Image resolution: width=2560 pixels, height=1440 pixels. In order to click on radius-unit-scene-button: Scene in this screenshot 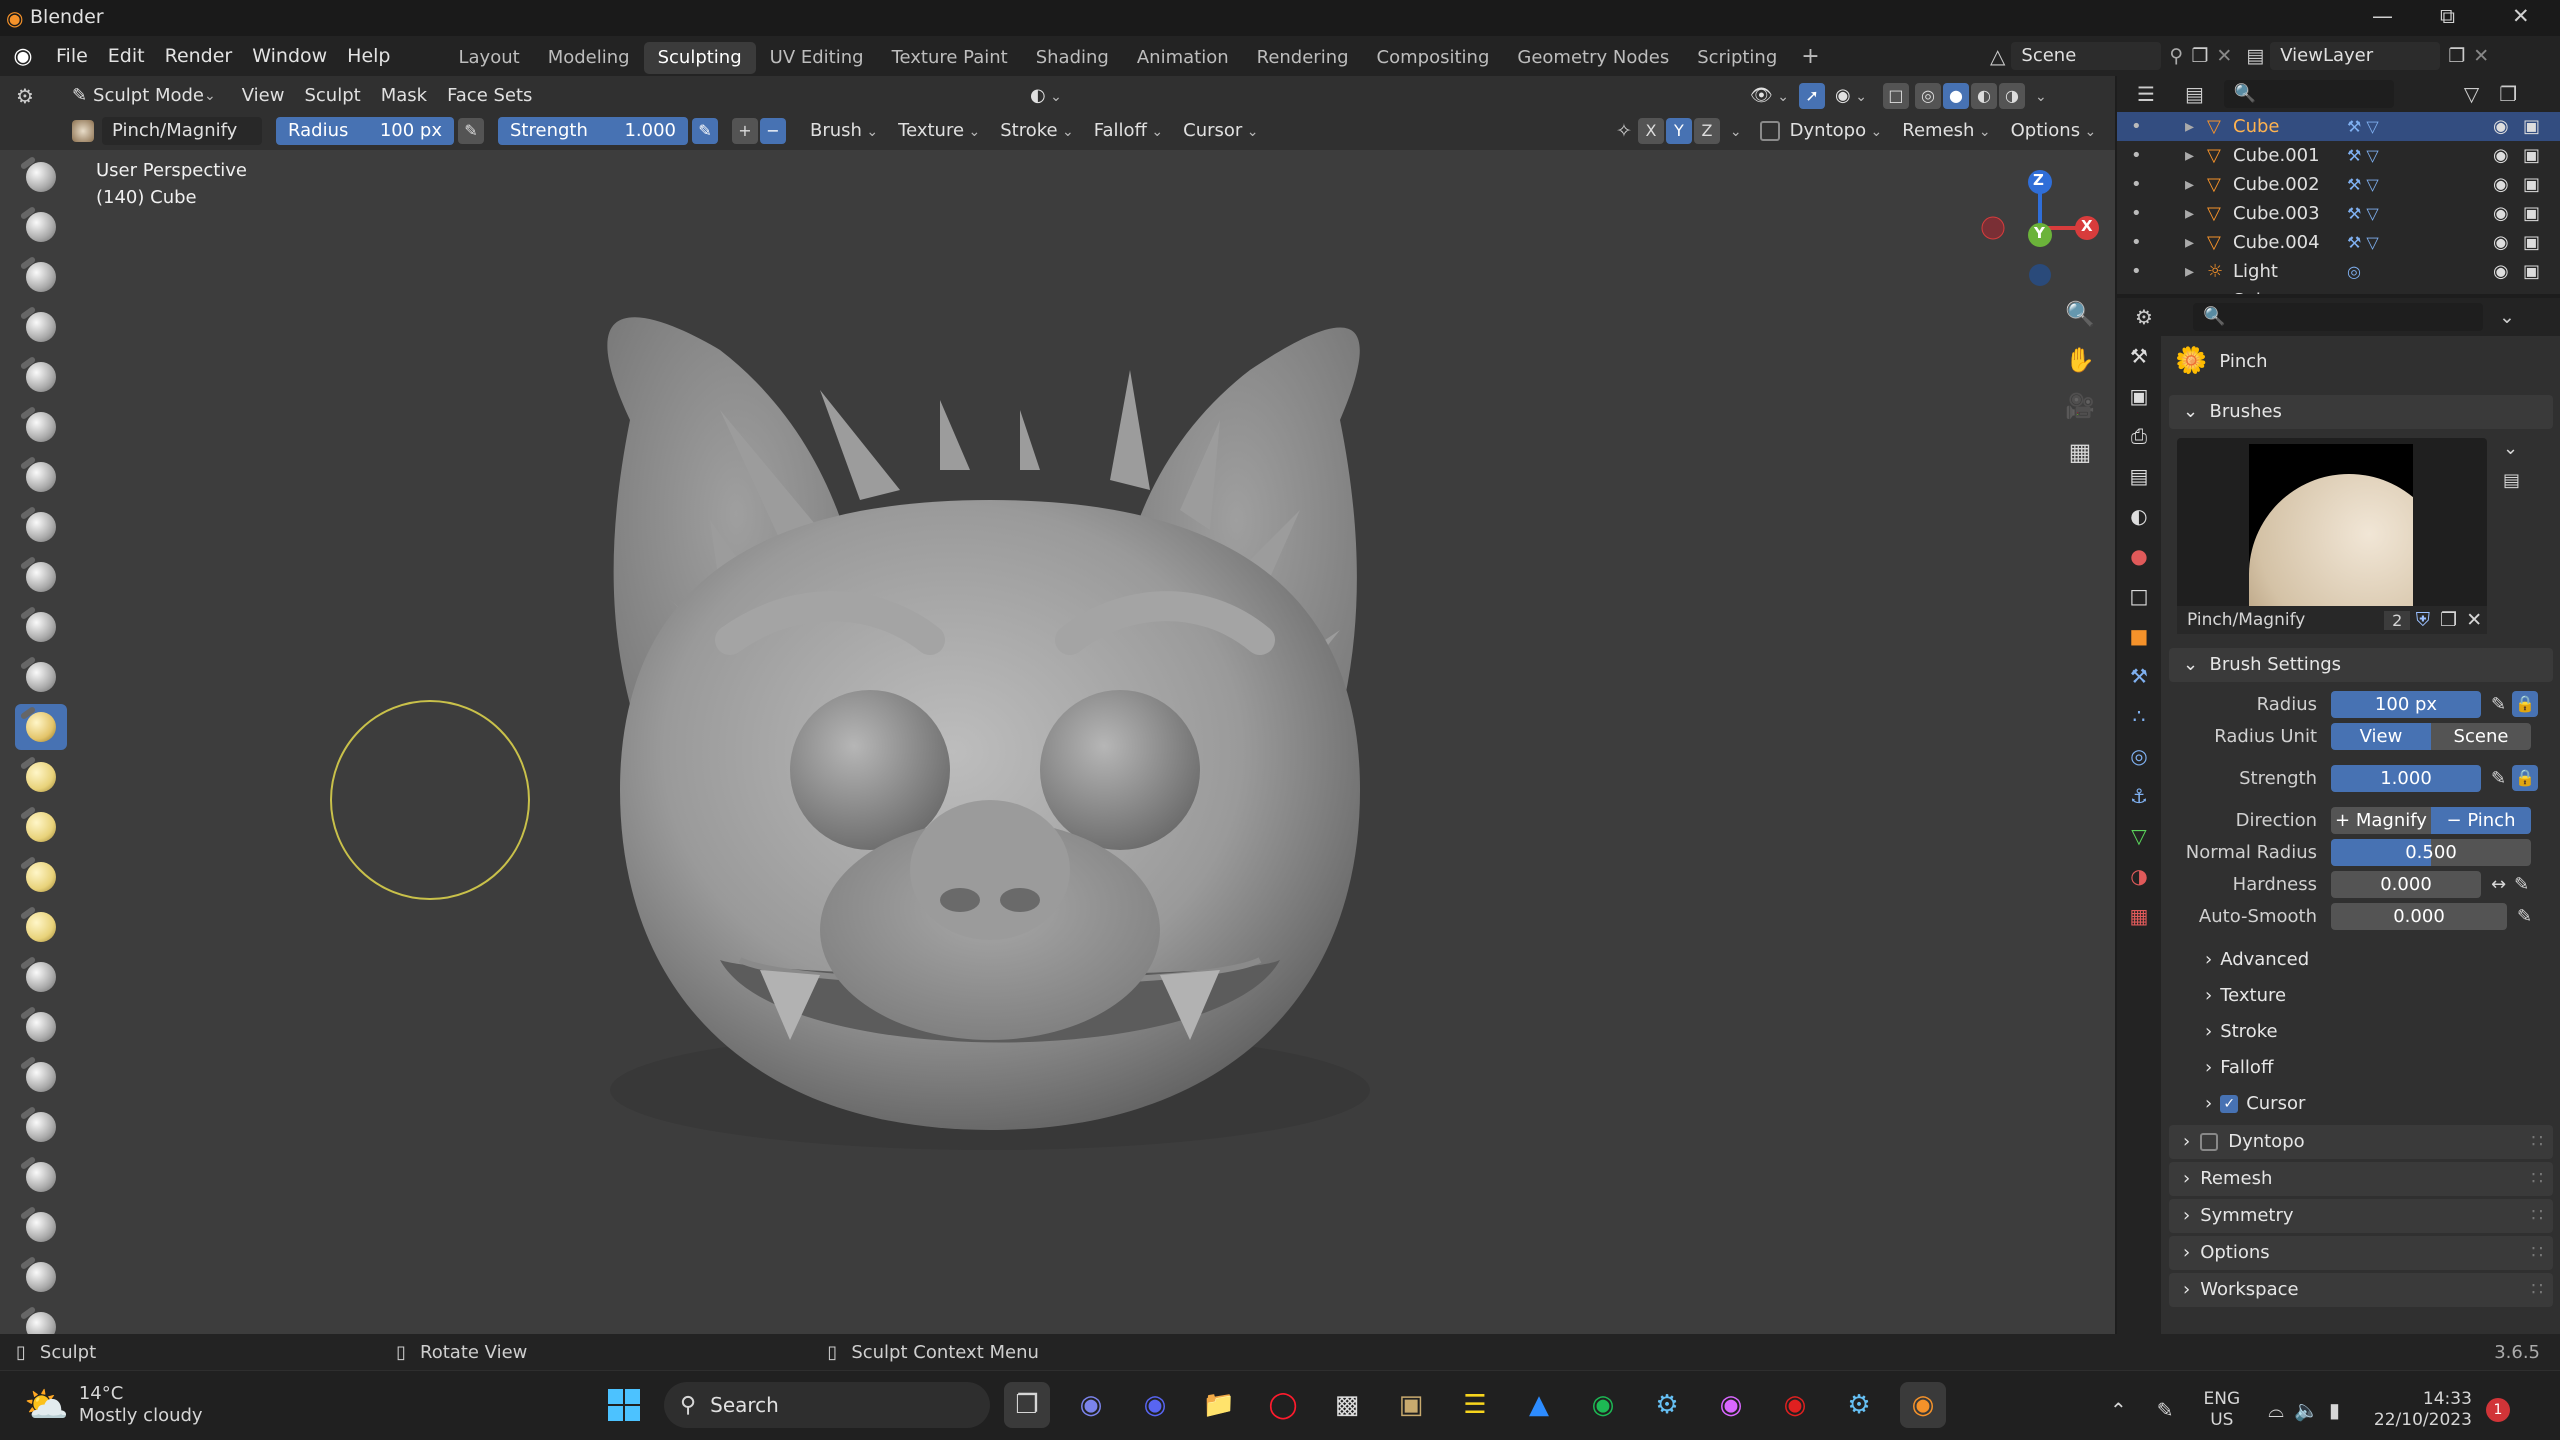, I will do `click(2481, 736)`.